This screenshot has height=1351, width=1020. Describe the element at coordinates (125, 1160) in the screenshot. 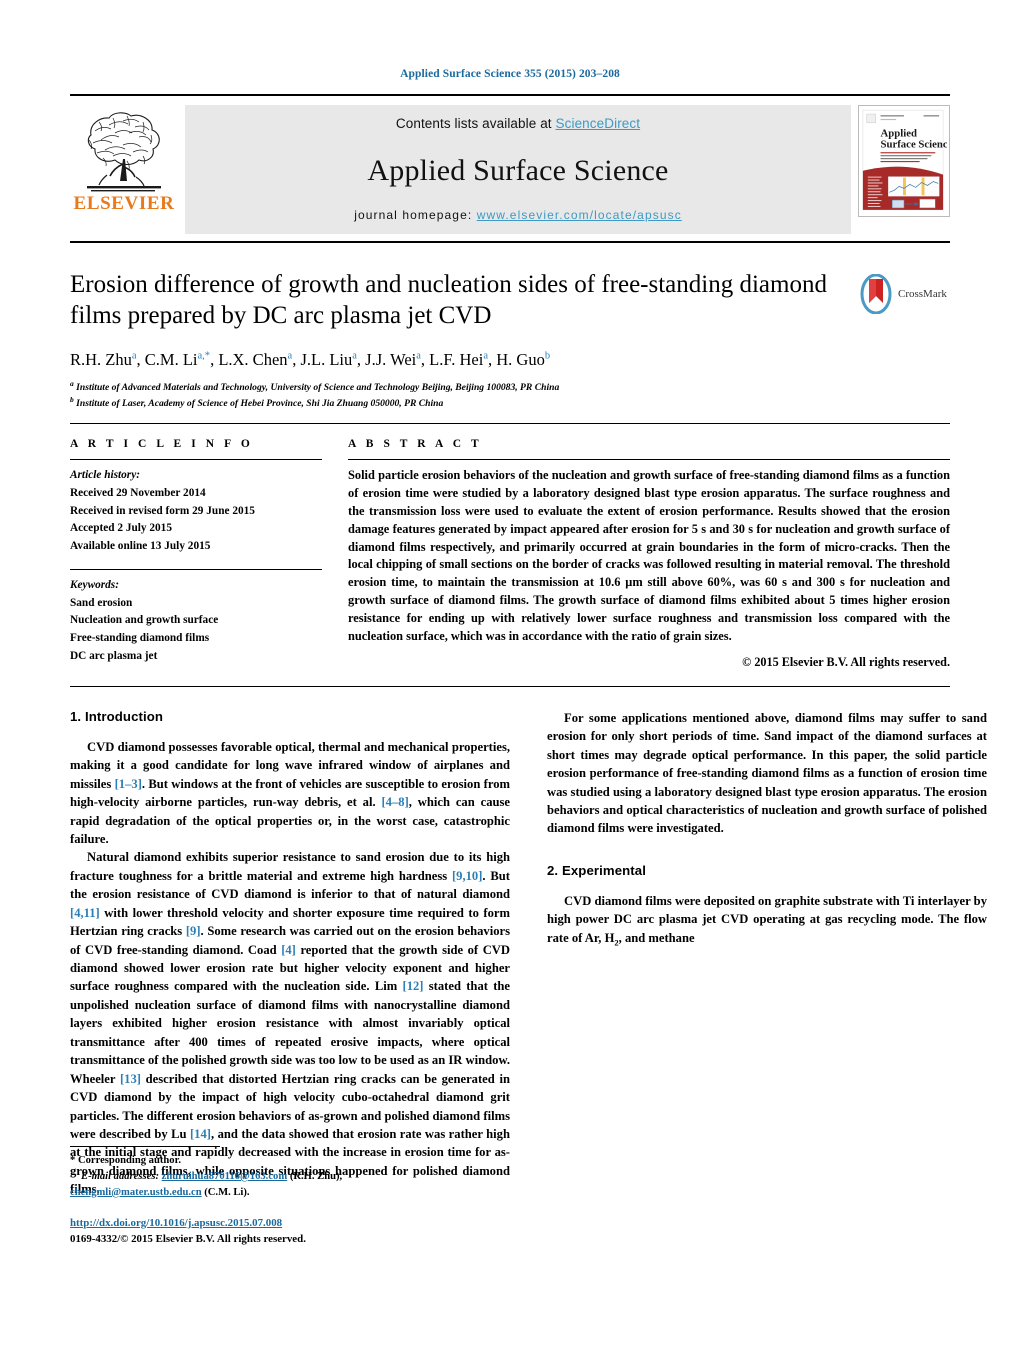

I see `corresponding-author-note: * Corresponding author.` at that location.